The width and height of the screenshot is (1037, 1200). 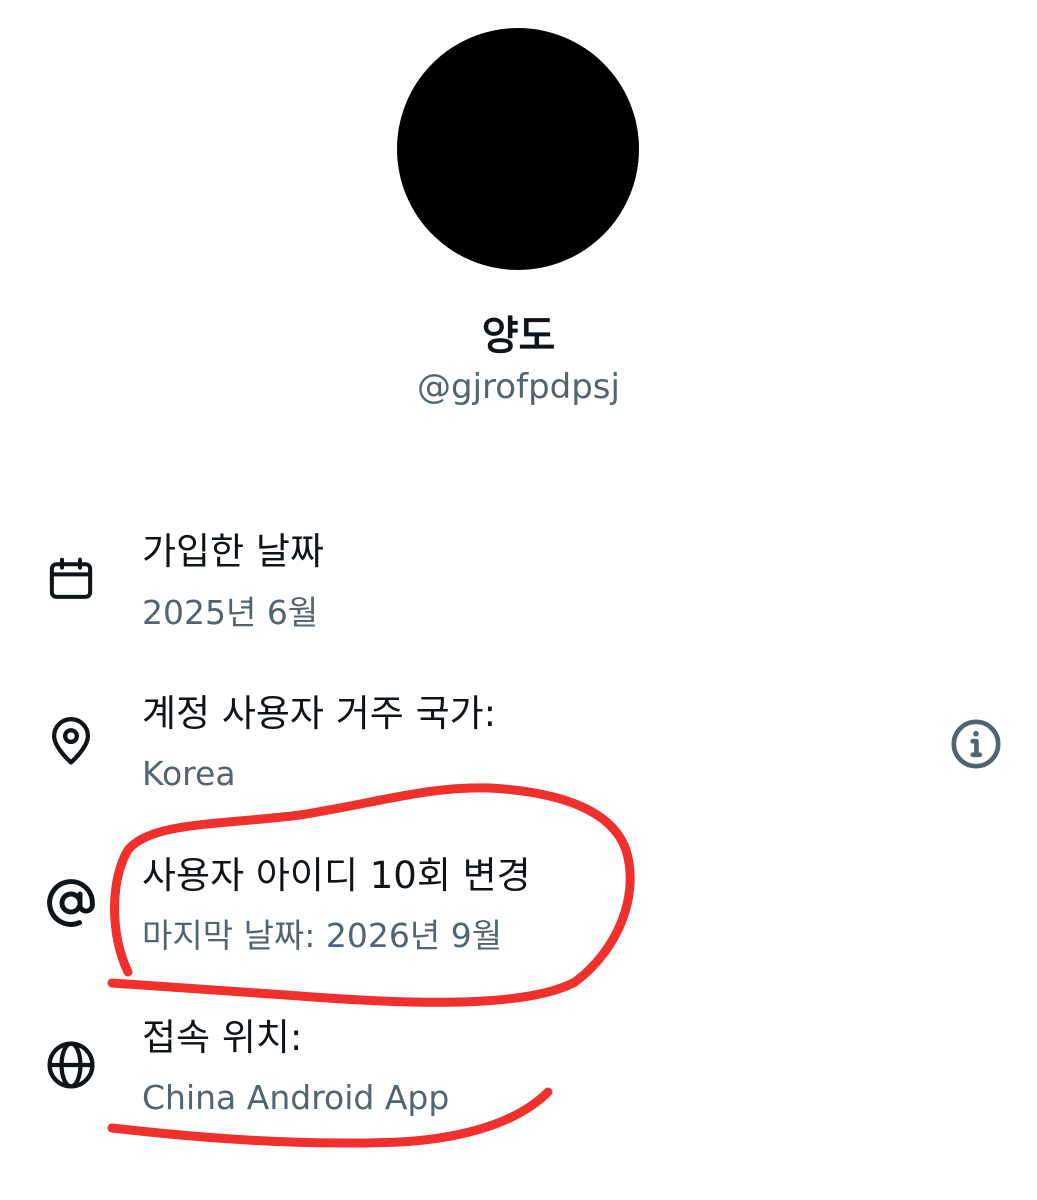 I want to click on display-name: 양도, so click(x=518, y=336).